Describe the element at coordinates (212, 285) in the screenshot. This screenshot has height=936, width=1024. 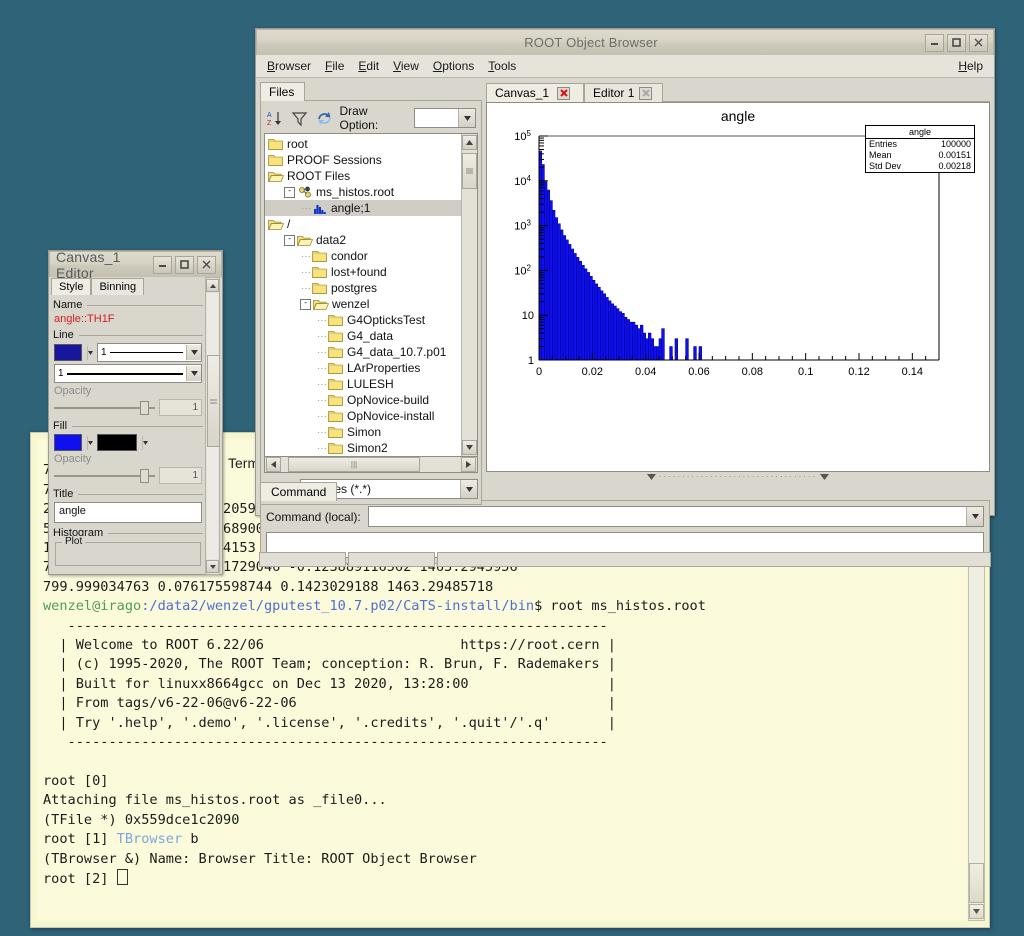
I see `editor-scroll-up-button` at that location.